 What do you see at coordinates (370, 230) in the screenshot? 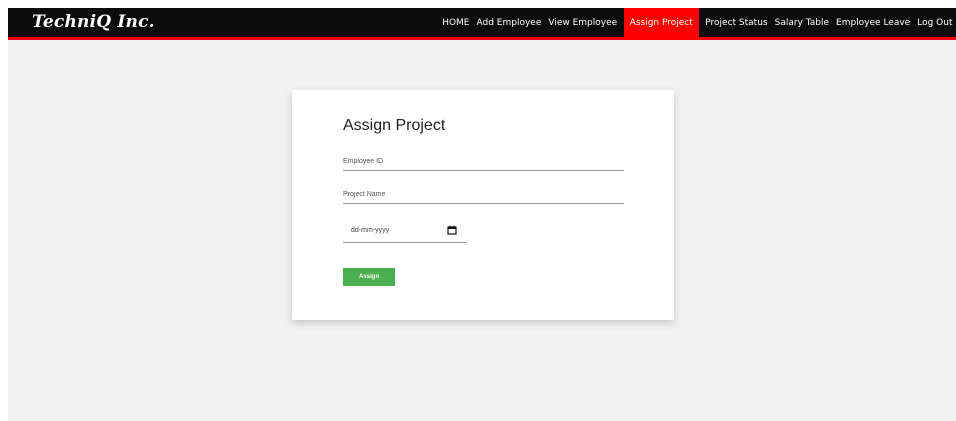
I see `date-placeholder: dd-mm-yyyy` at bounding box center [370, 230].